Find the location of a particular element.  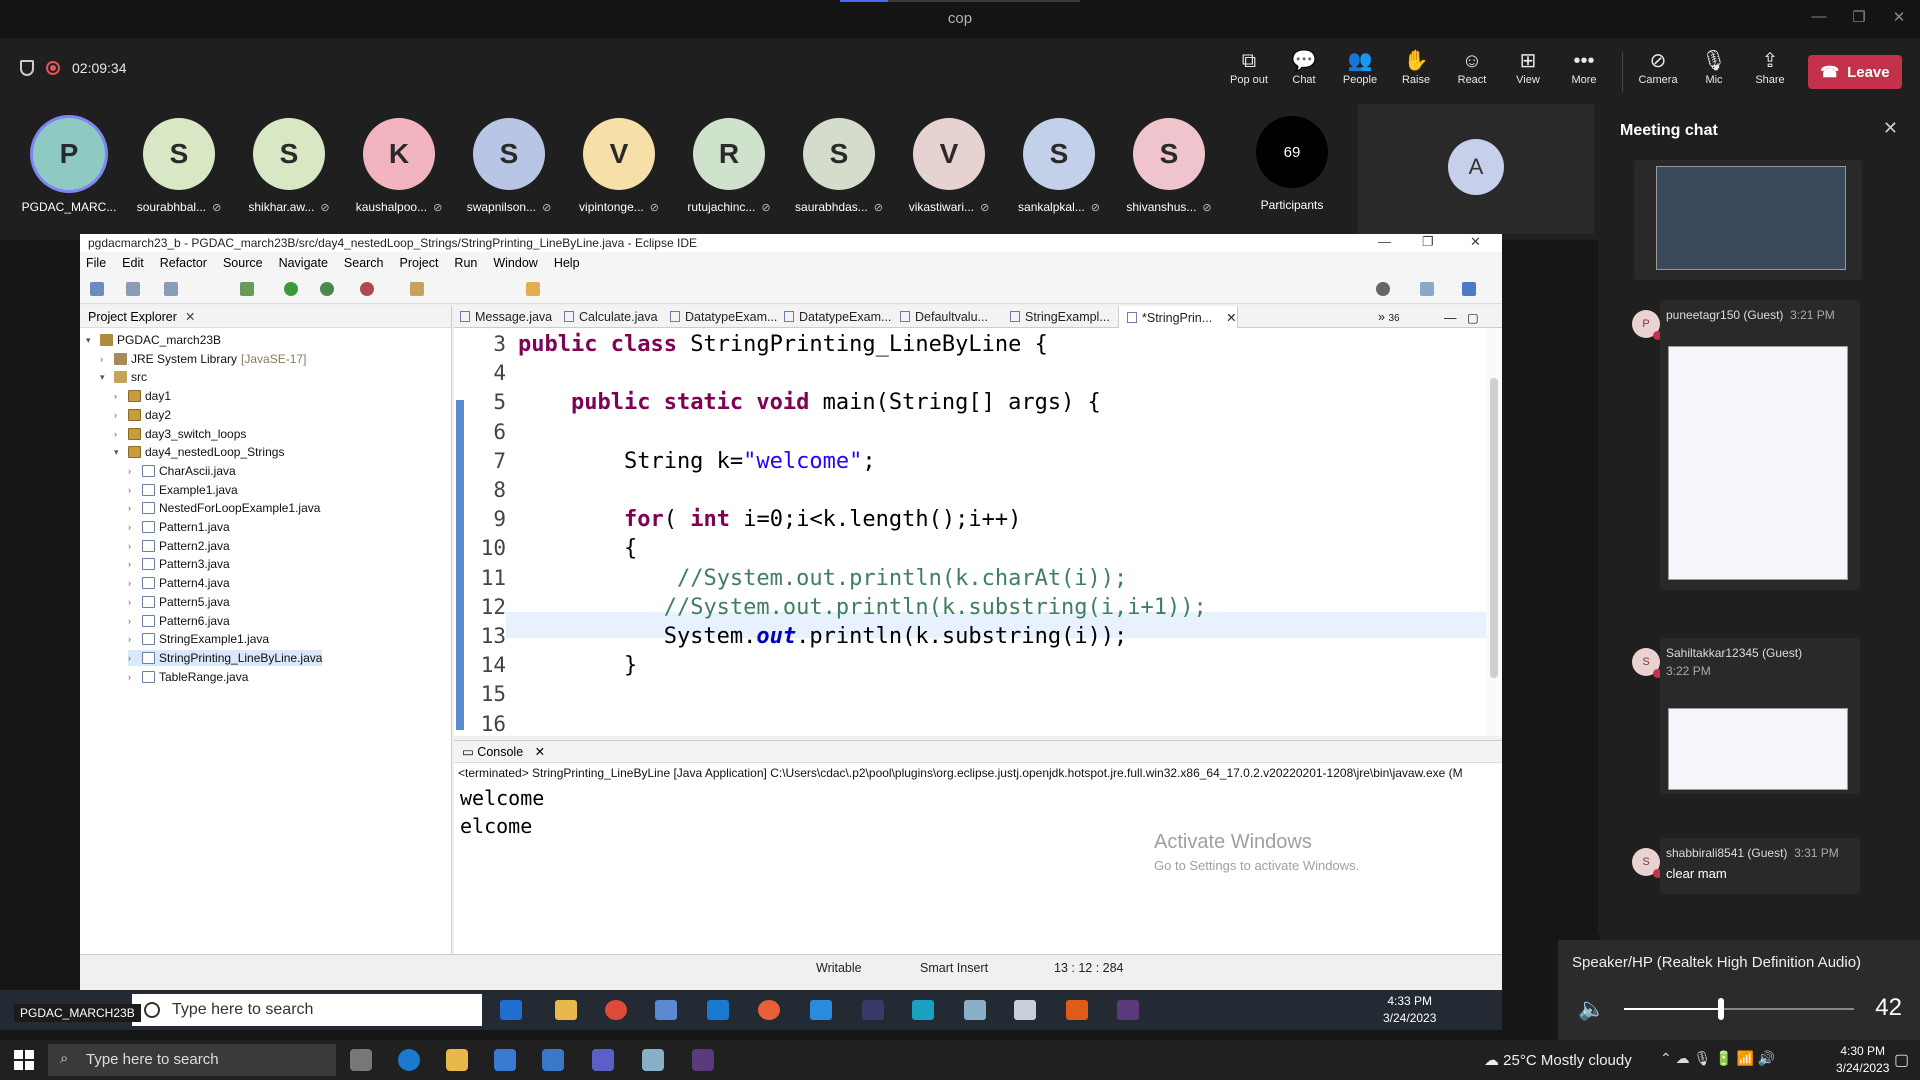

search-toolbar-icon is located at coordinates (533, 289).